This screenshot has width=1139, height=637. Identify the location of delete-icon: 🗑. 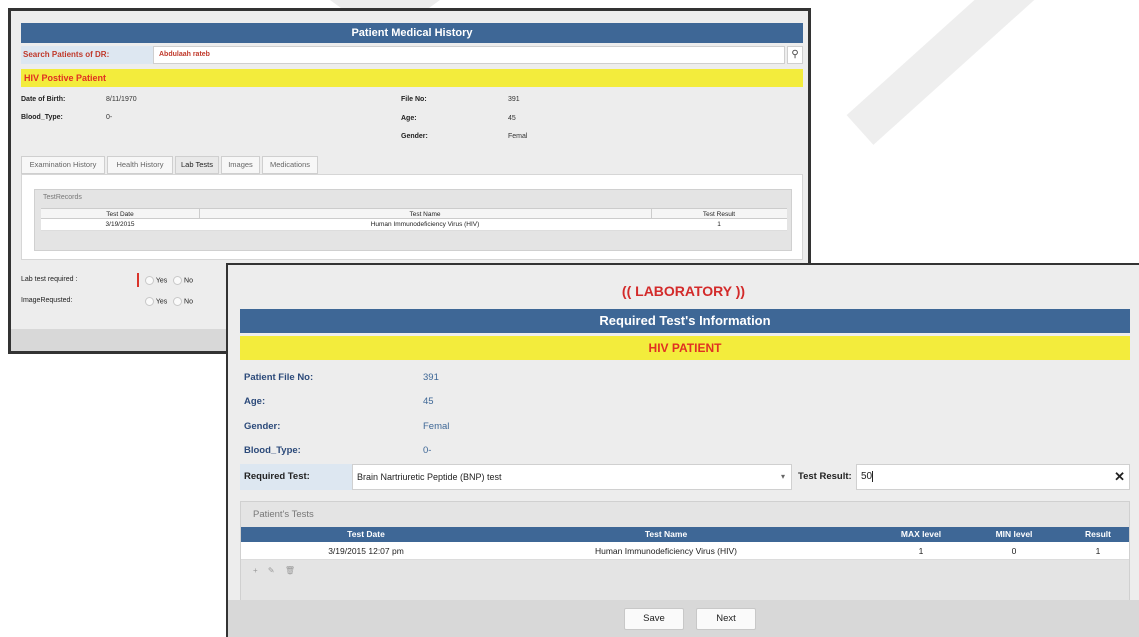
(290, 570).